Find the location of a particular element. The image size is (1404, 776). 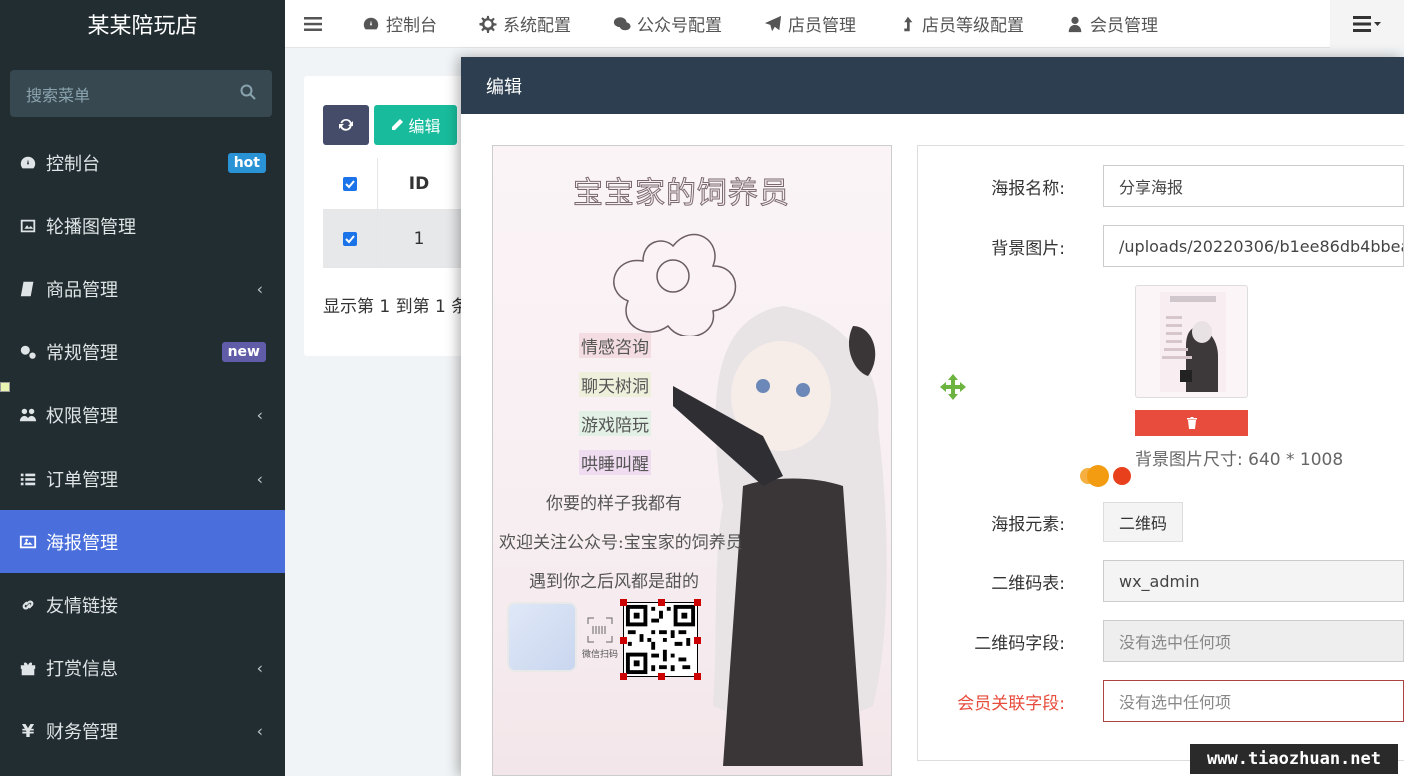

sidebar-item-general: 常规管理 new is located at coordinates (142, 352).